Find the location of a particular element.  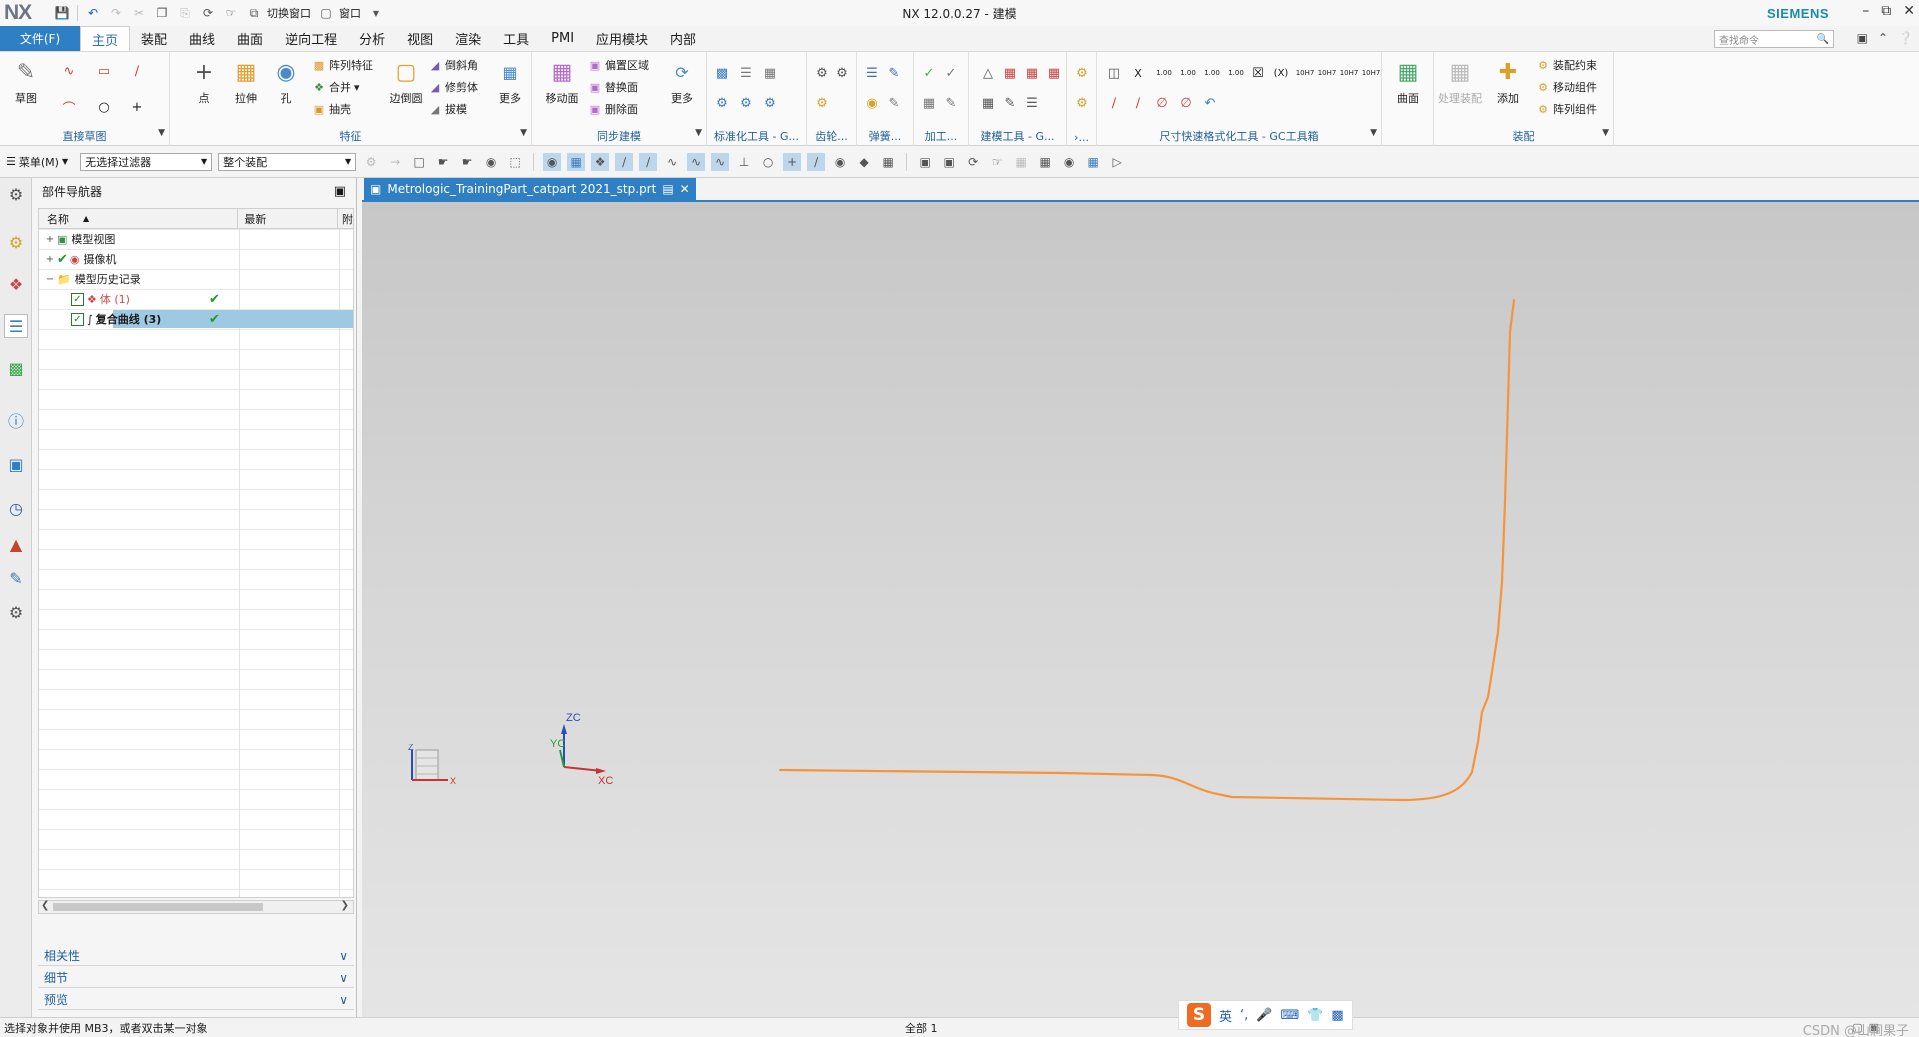

panel-preview: 预览 ∨ is located at coordinates (196, 1000).